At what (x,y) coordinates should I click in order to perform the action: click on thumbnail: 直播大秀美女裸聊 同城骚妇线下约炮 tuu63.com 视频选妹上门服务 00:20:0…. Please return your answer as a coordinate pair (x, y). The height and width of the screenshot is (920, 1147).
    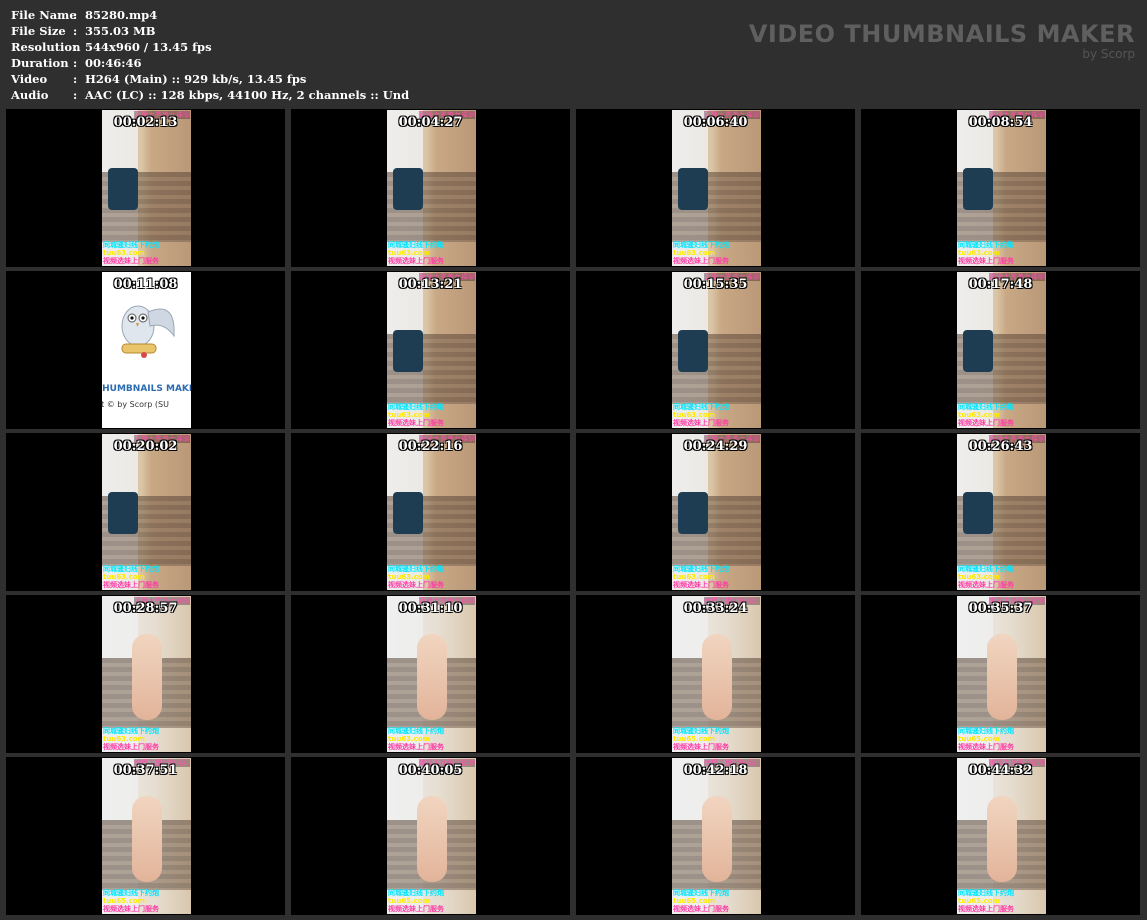
    Looking at the image, I should click on (145, 512).